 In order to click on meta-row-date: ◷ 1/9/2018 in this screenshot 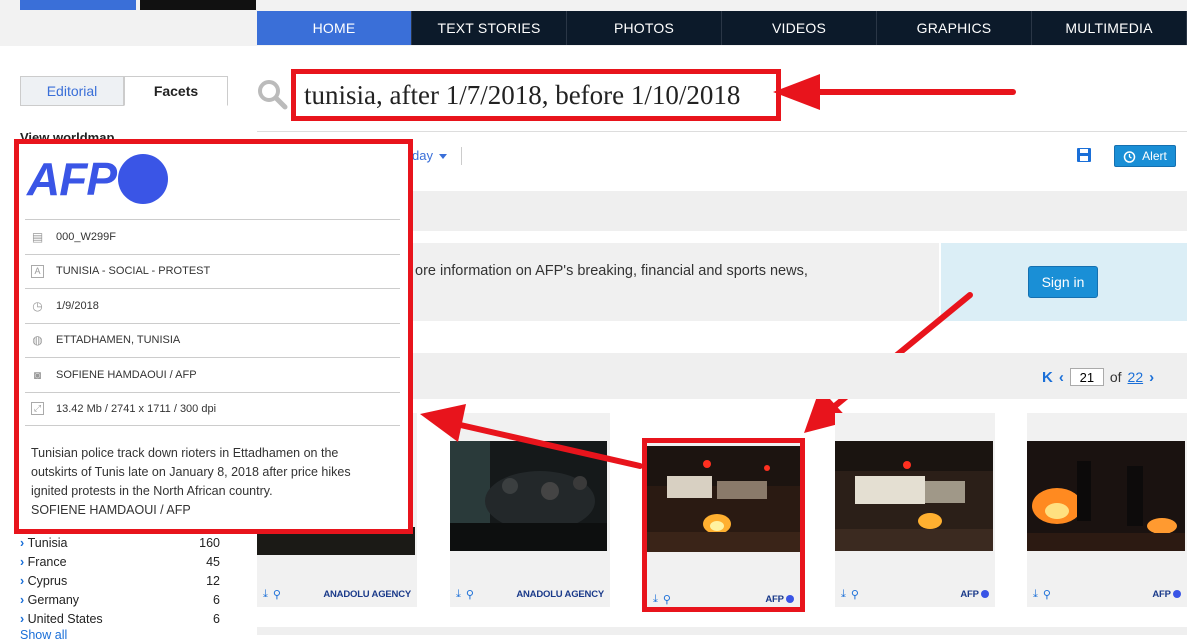, I will do `click(212, 305)`.